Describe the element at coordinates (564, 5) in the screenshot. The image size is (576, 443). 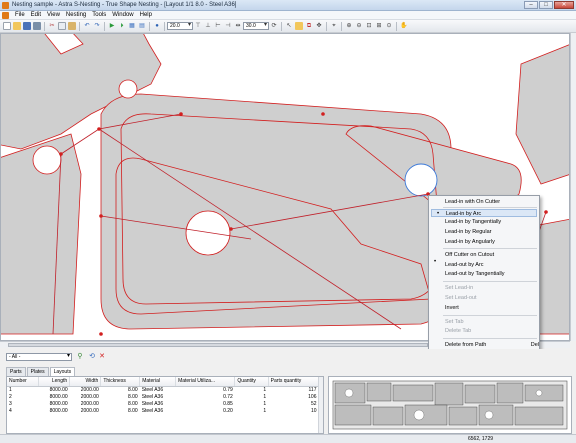
I see `close-button: ✕` at that location.